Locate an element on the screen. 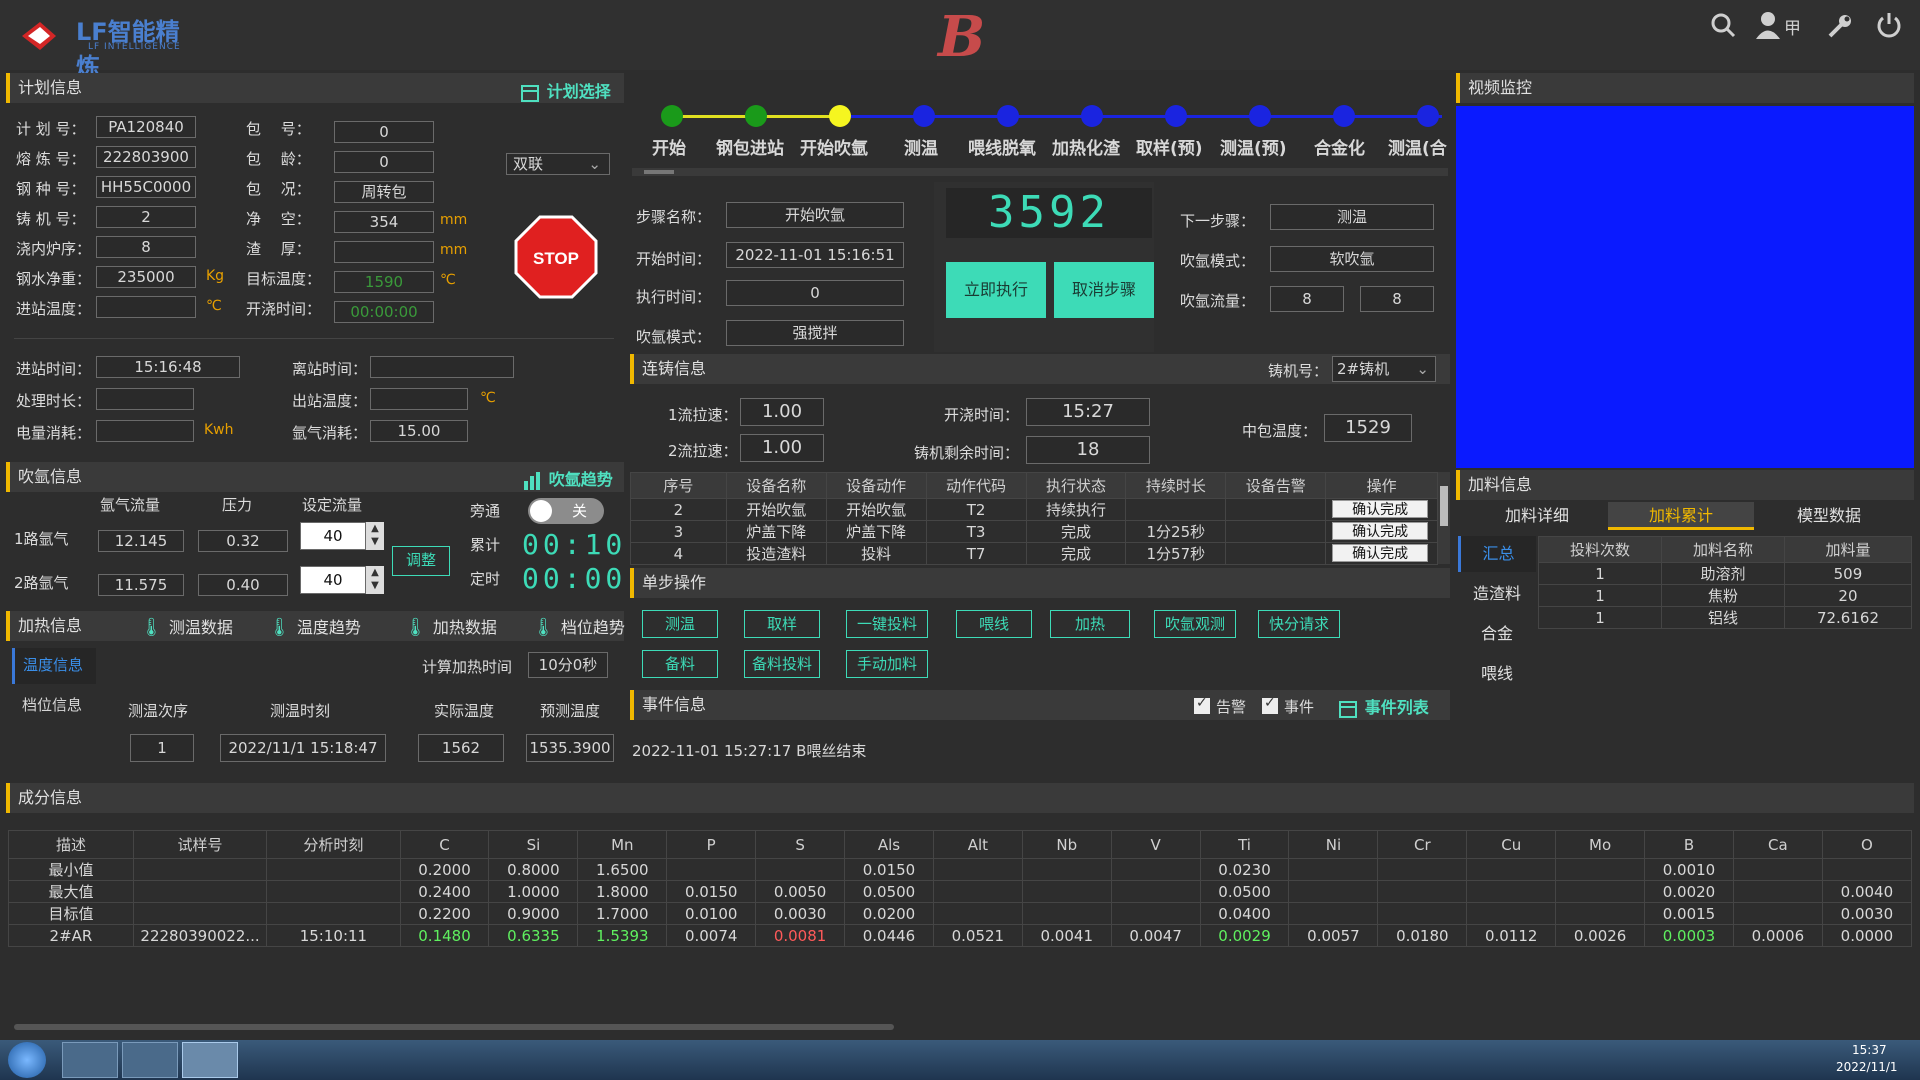  wrench-icon is located at coordinates (1840, 32).